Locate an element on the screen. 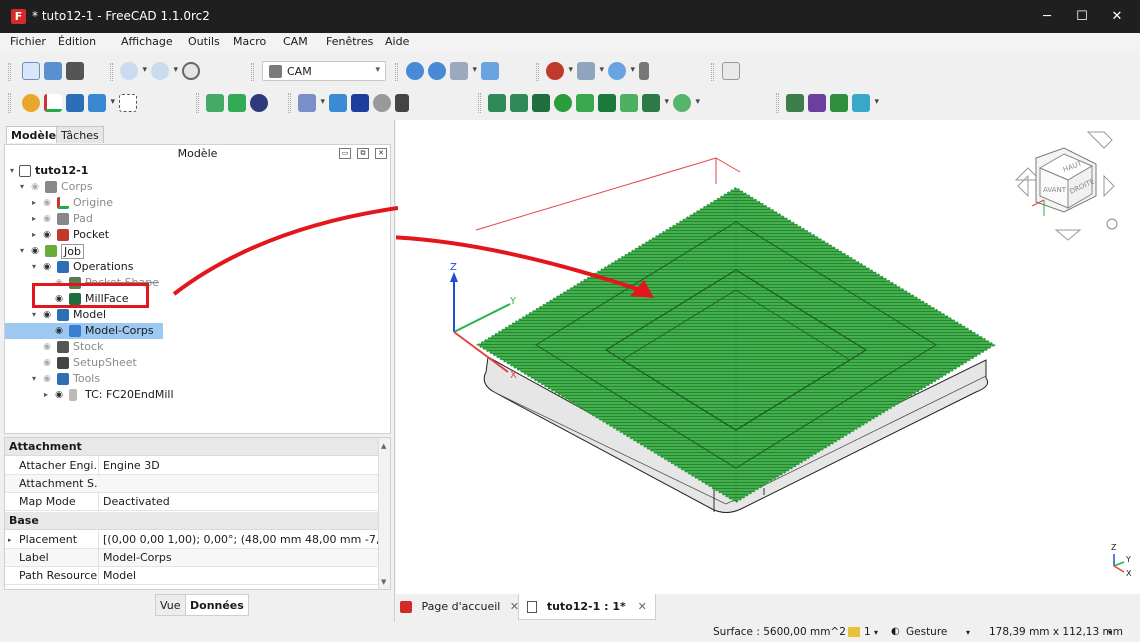 This screenshot has width=1140, height=642. pin-icon is located at coordinates (644, 71).